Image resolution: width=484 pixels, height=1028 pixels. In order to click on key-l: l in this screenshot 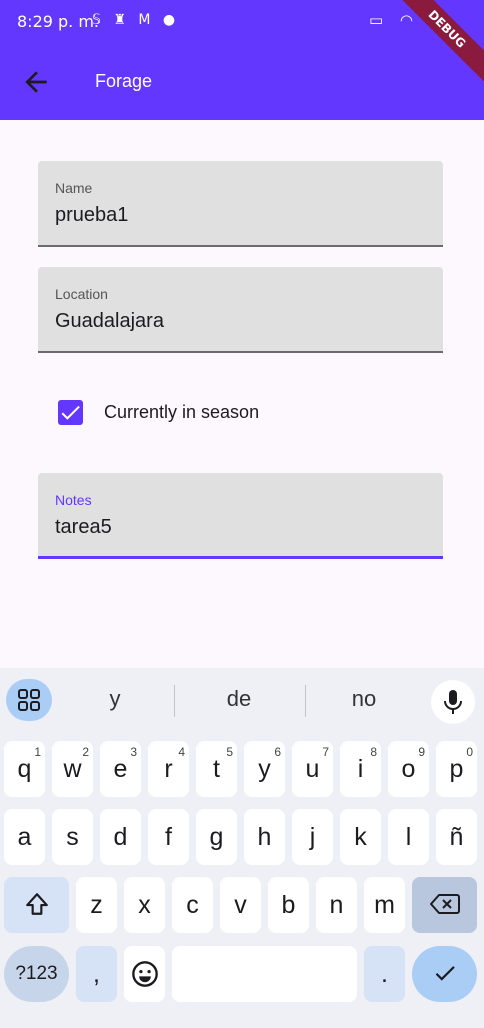, I will do `click(408, 837)`.